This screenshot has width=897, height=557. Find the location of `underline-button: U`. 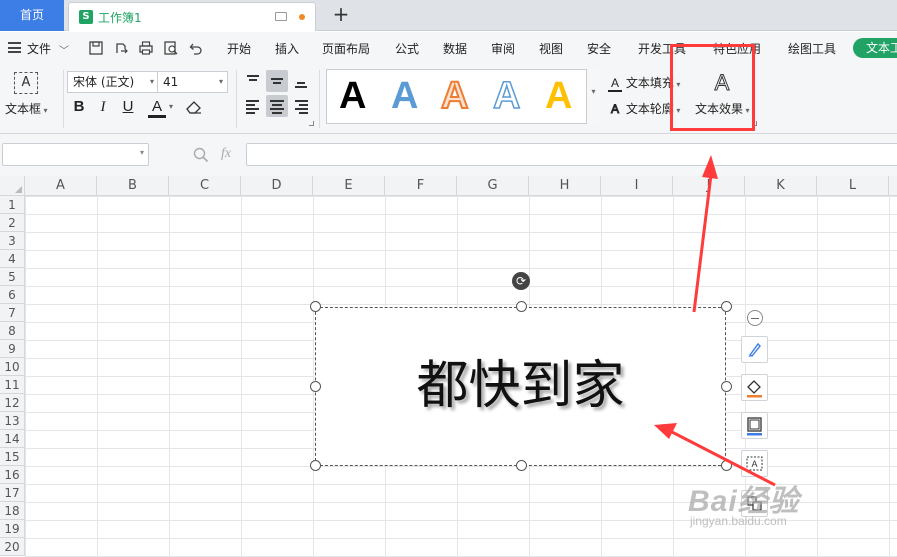

underline-button: U is located at coordinates (128, 107).